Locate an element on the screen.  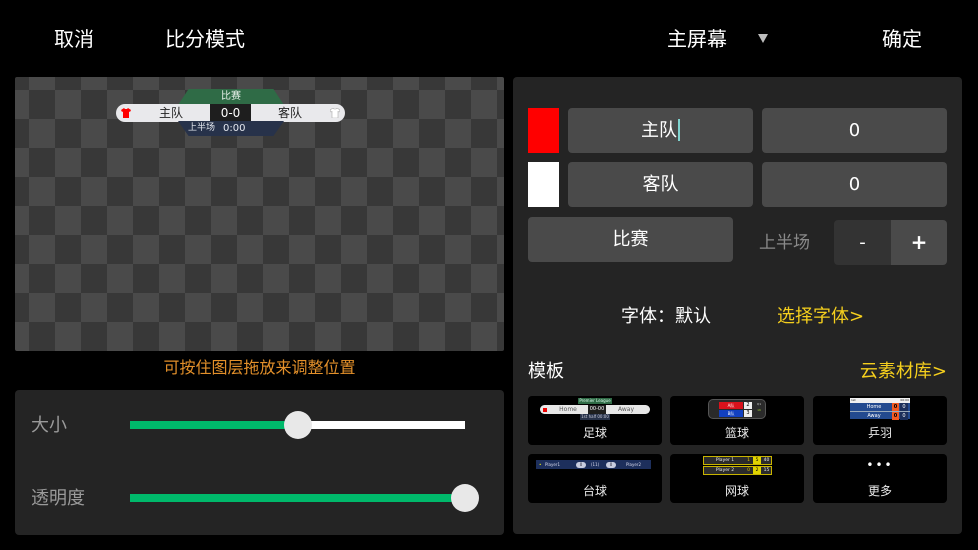
scoreboard-home-name: 主队 is located at coordinates (163, 113).